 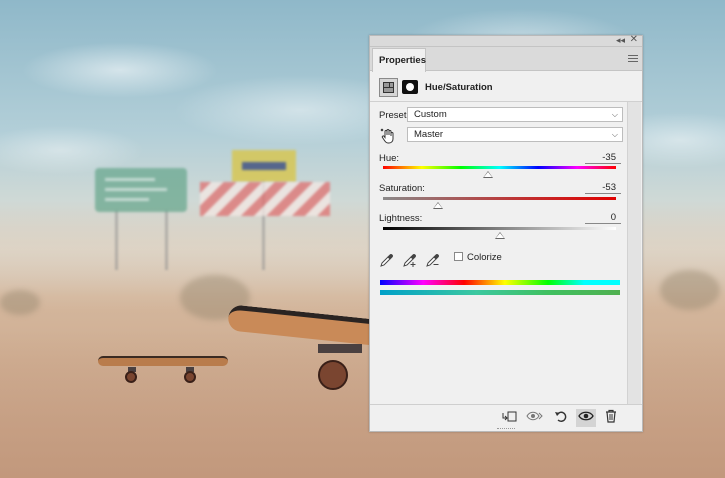 I want to click on adjustment-title: Hue/Saturation, so click(x=459, y=87).